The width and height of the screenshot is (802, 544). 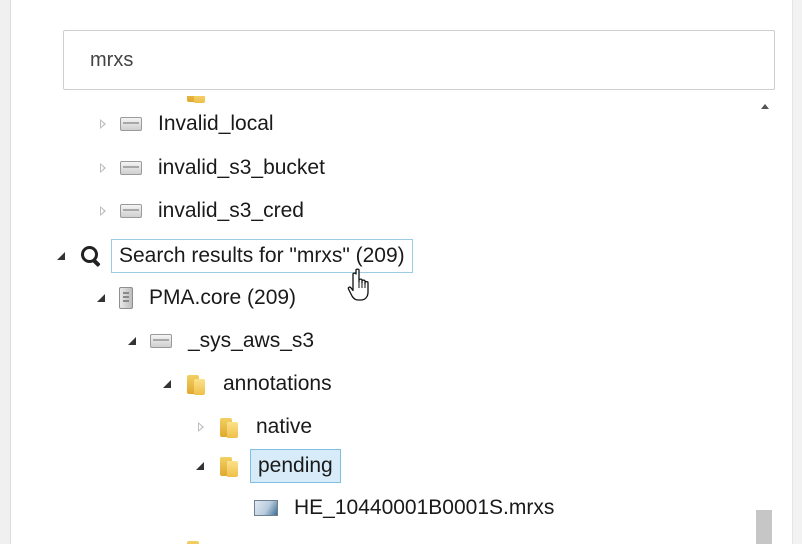 I want to click on tree-item-slide-file: HE_10440001B0001S.mrxs, so click(x=407, y=508).